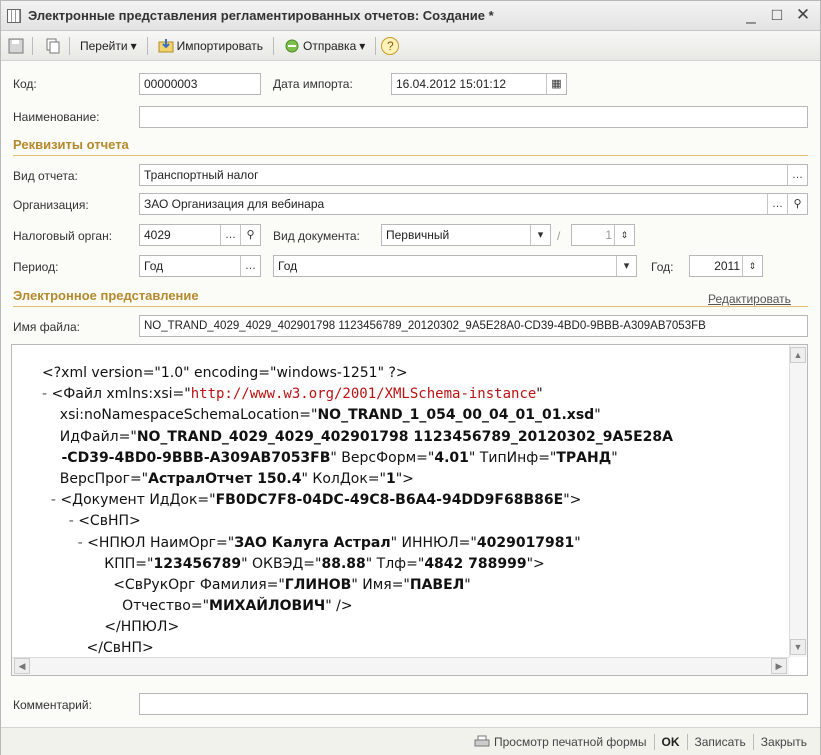 The height and width of the screenshot is (755, 821). What do you see at coordinates (25, 84) in the screenshot?
I see `code-label: Код:` at bounding box center [25, 84].